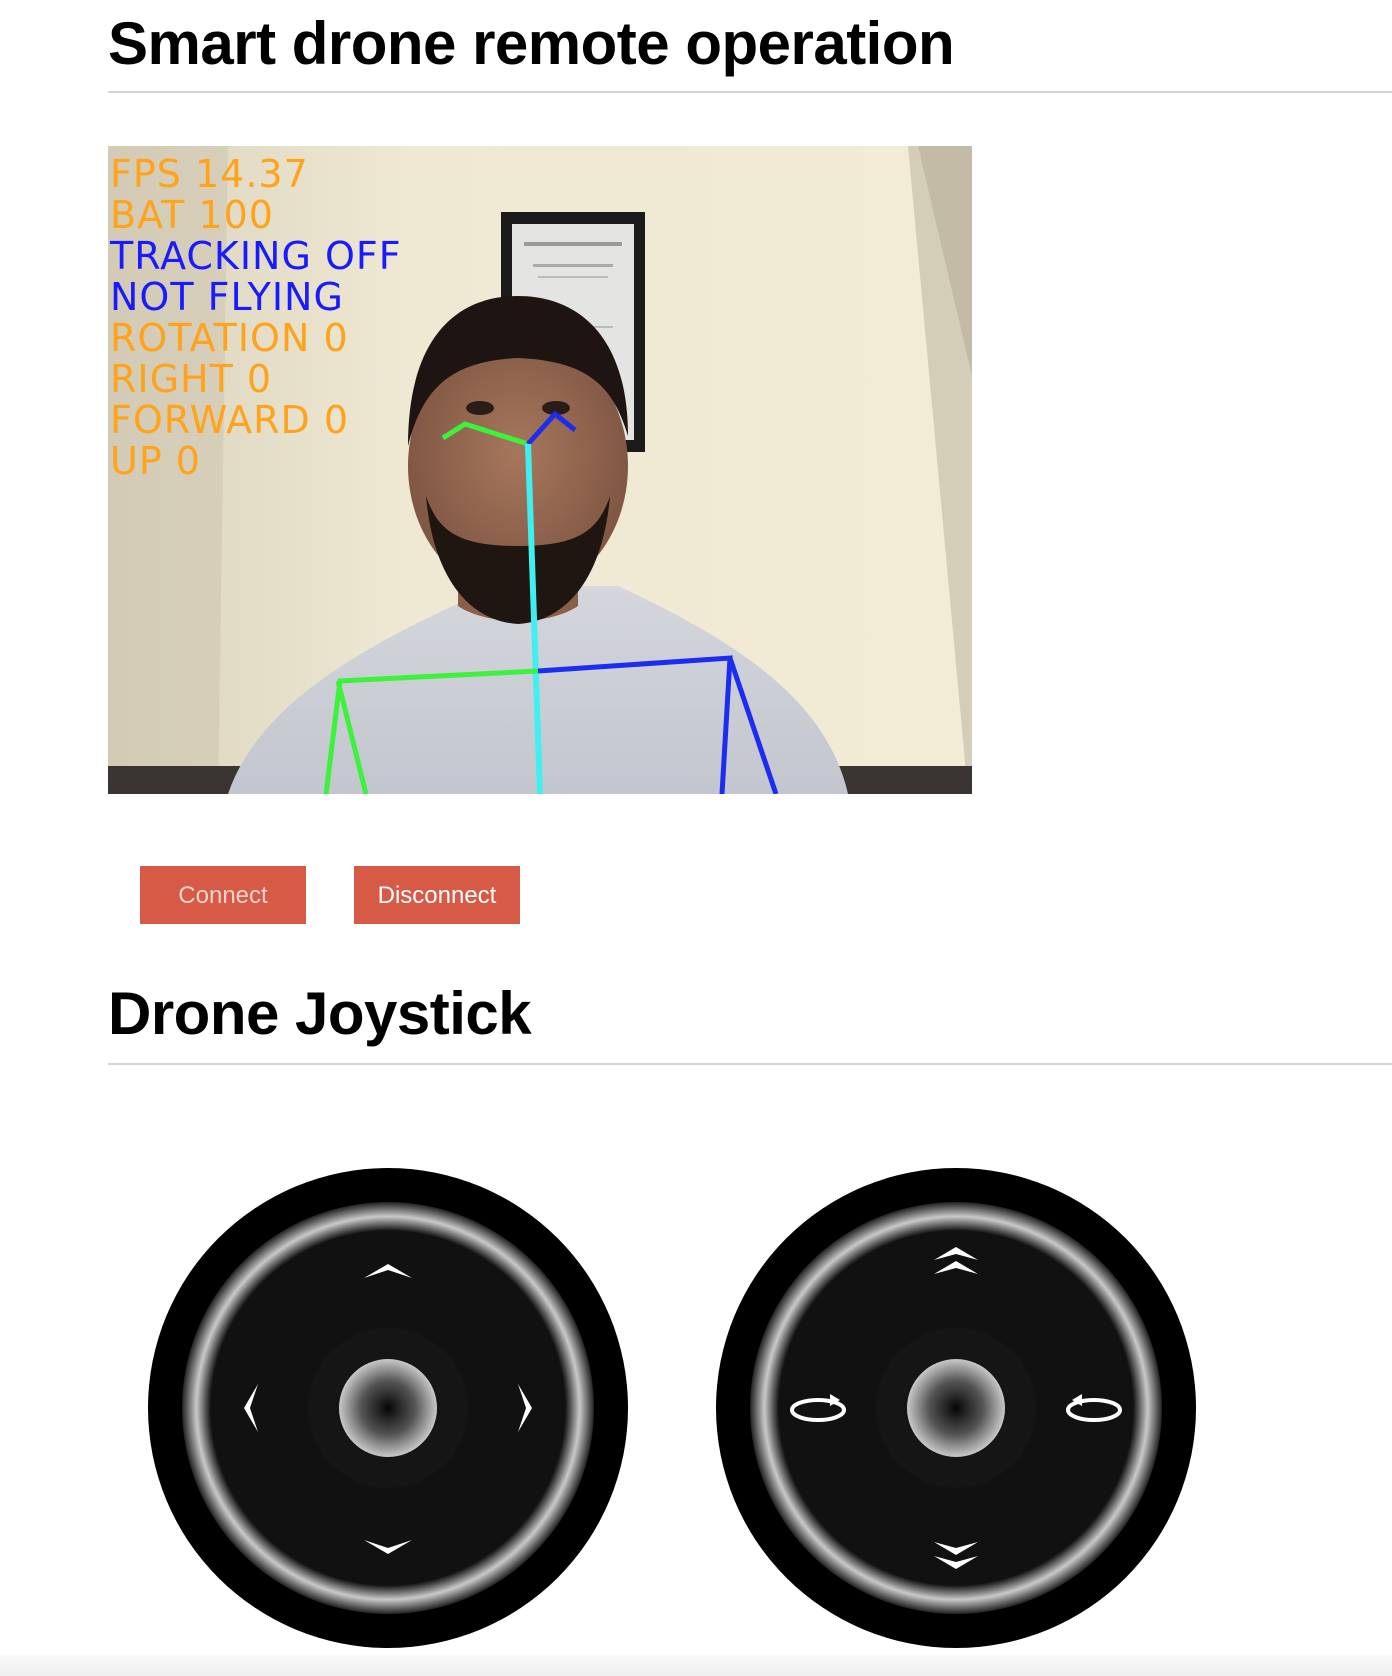 The image size is (1392, 1676). What do you see at coordinates (230, 420) in the screenshot?
I see `forward-readout: FORWARD 0` at bounding box center [230, 420].